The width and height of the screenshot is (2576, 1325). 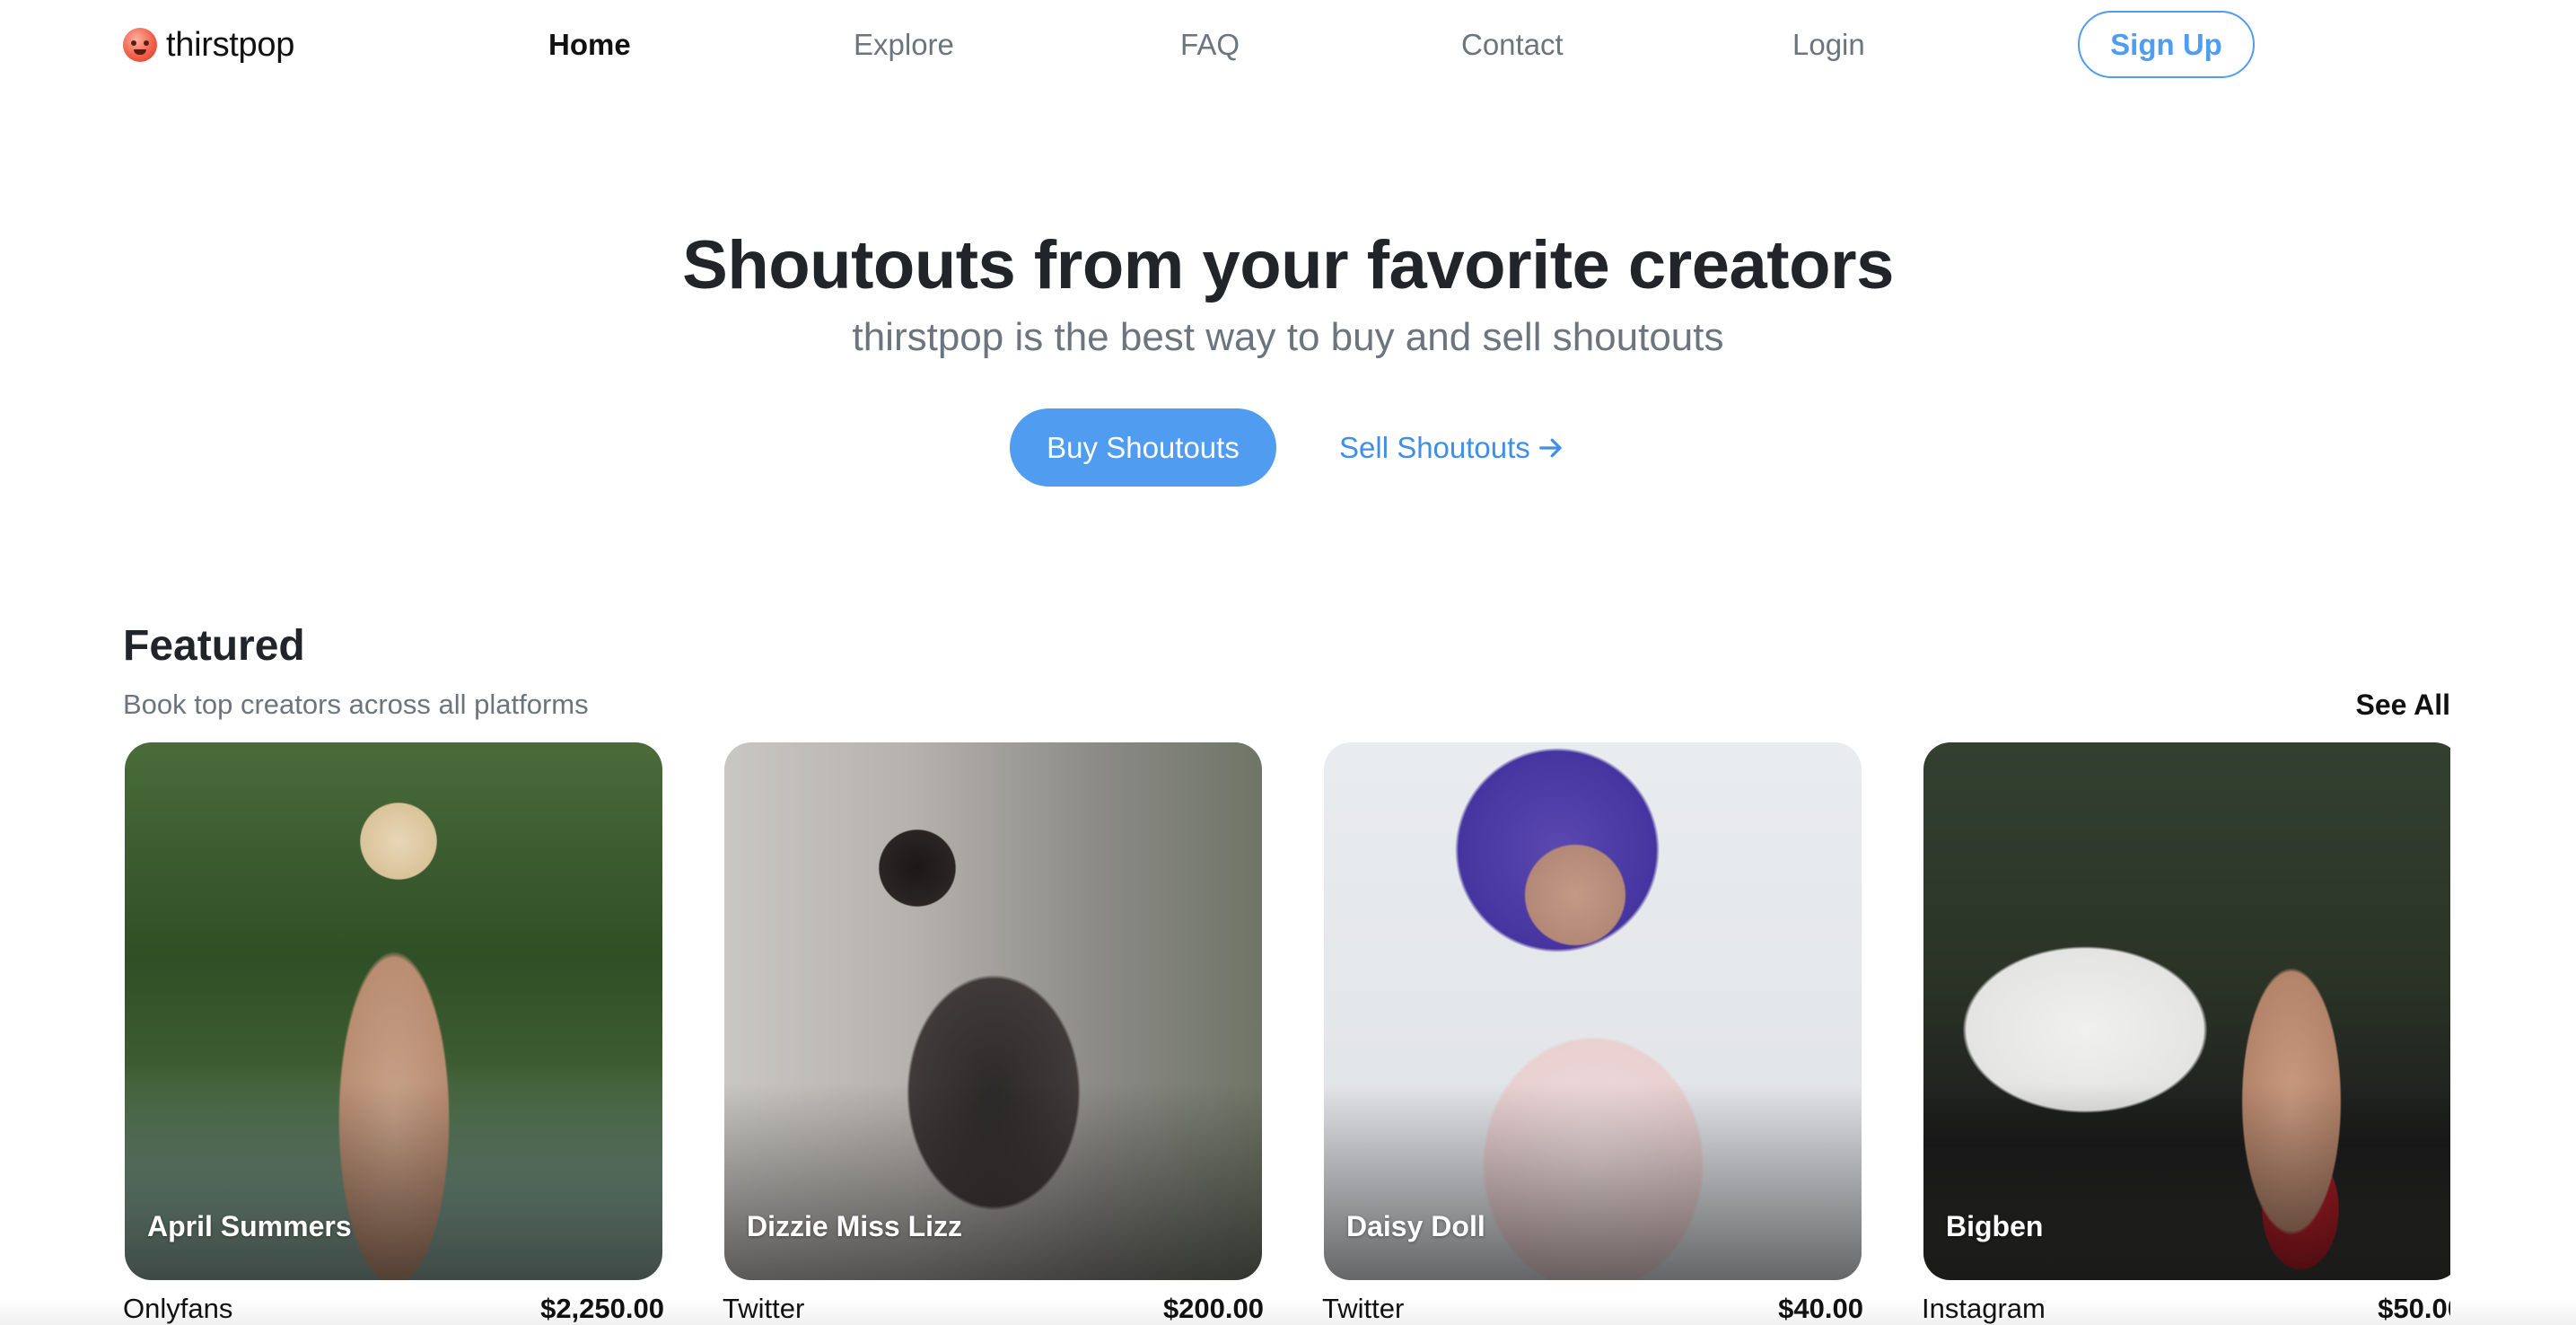 I want to click on buy-shoutouts-button: Buy Shoutouts, so click(x=1143, y=447).